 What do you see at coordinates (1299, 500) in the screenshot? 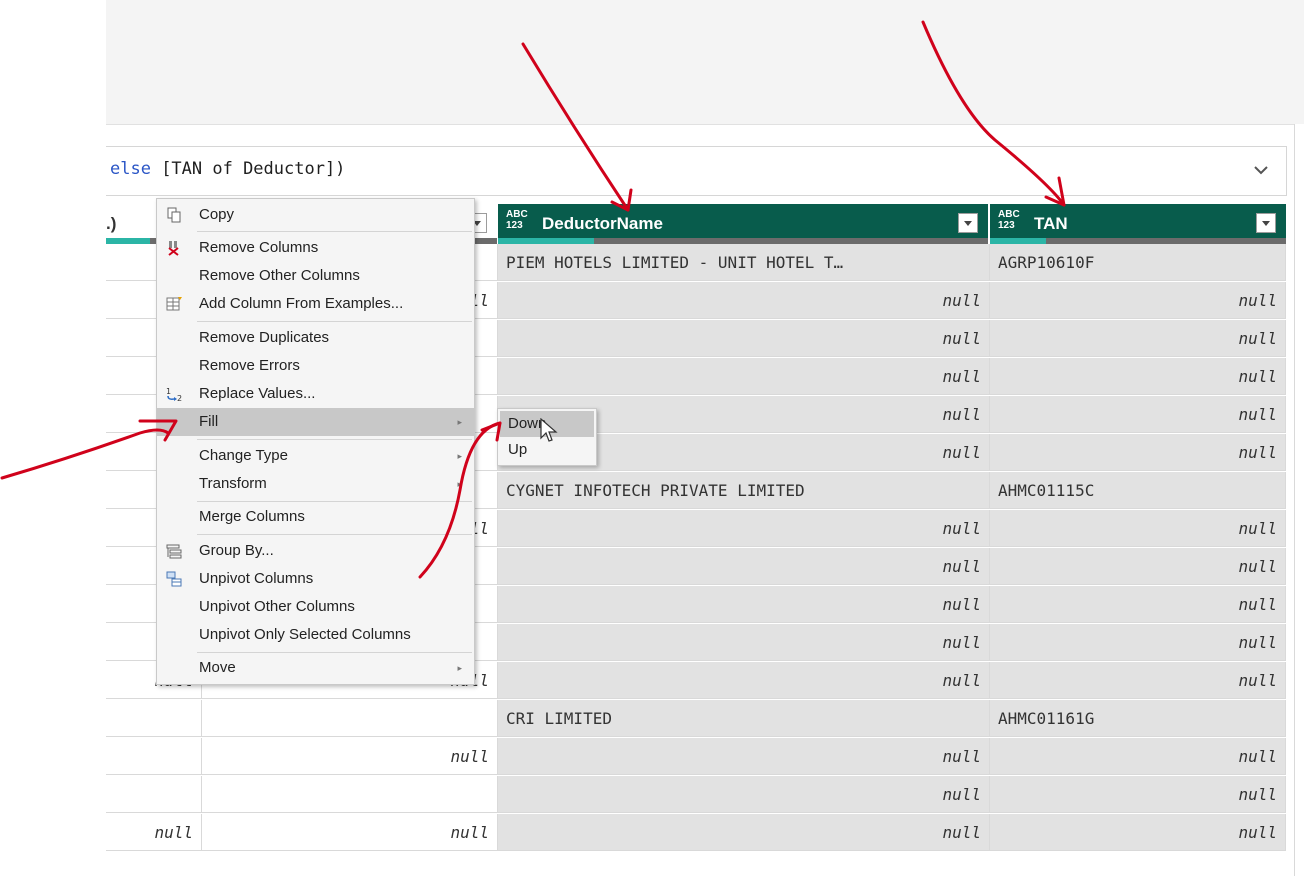
I see `scrollbar-track` at bounding box center [1299, 500].